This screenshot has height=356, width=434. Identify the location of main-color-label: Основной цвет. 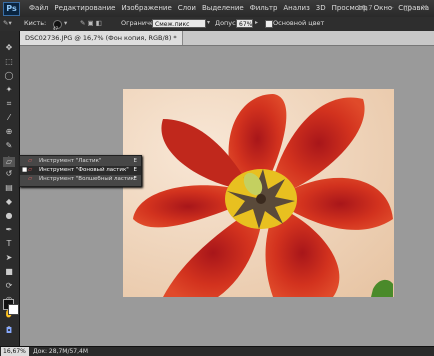
(299, 23).